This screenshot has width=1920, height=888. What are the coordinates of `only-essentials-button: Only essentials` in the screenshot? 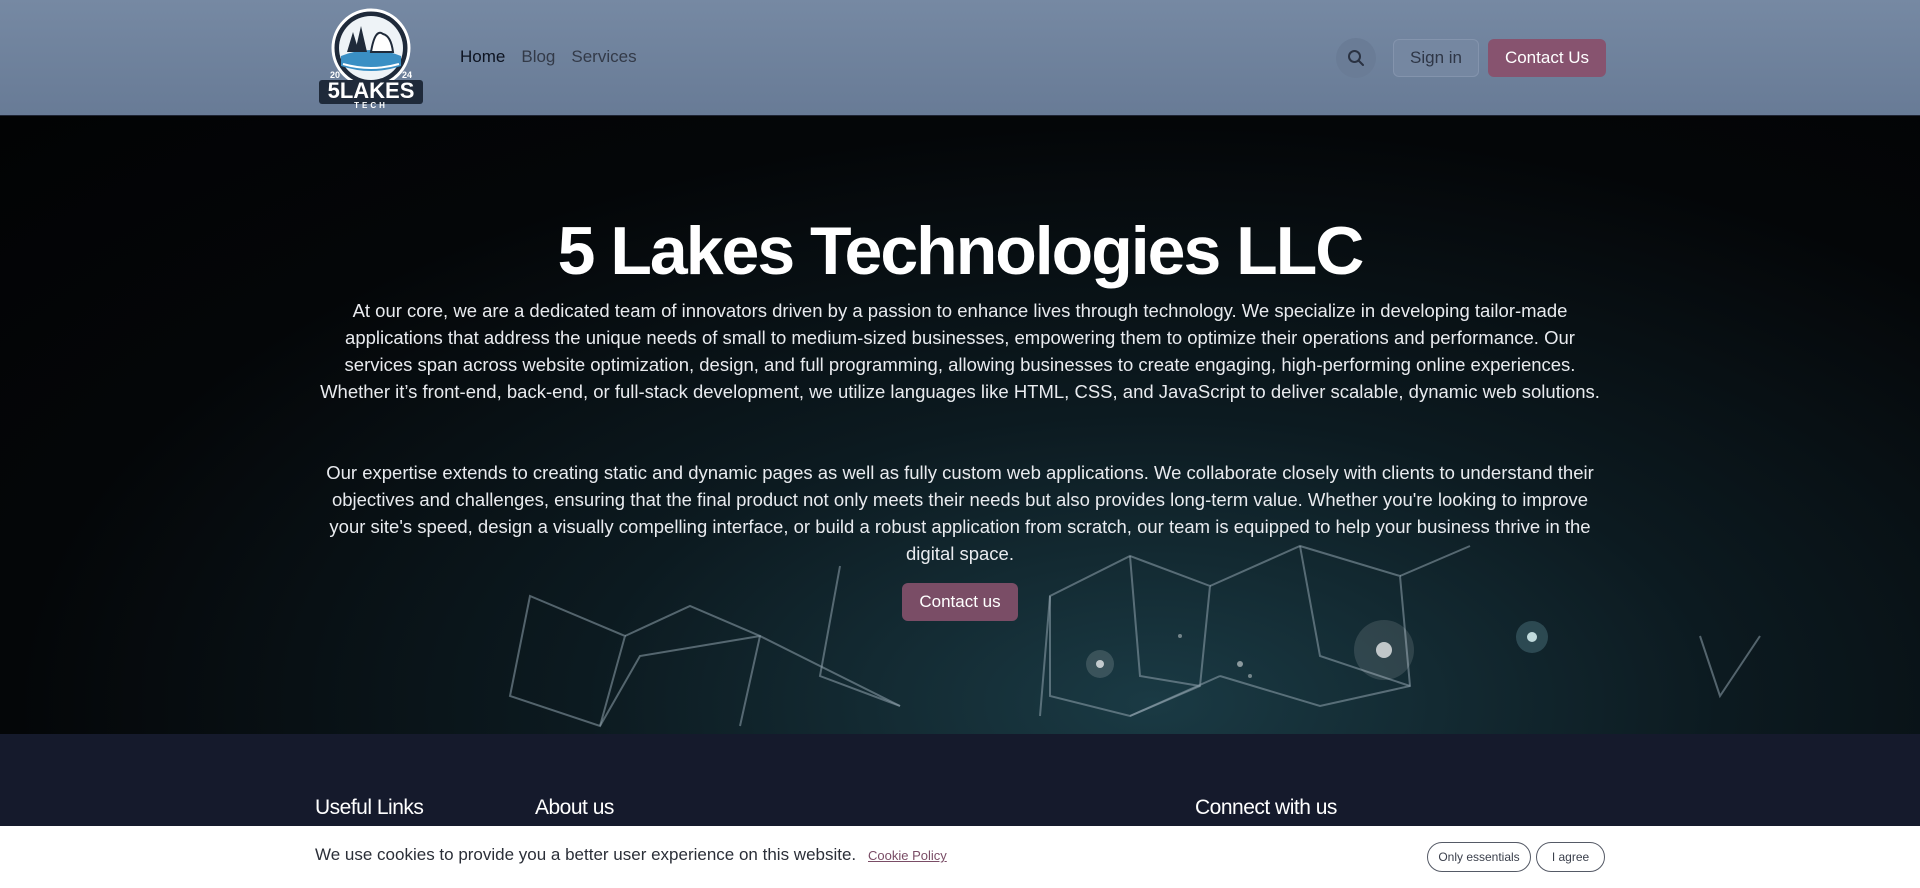 It's located at (1479, 857).